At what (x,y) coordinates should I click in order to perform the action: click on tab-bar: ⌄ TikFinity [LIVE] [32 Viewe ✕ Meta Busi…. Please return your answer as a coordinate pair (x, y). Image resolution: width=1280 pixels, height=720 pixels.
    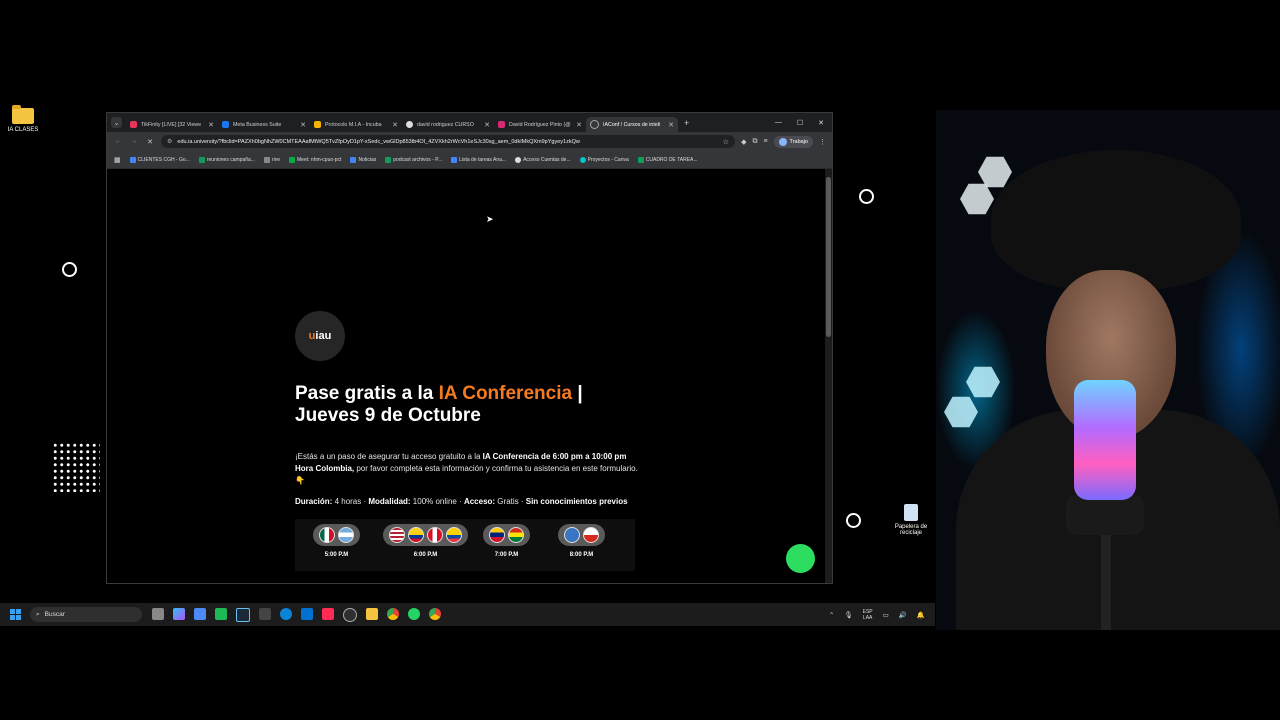
    Looking at the image, I should click on (469, 122).